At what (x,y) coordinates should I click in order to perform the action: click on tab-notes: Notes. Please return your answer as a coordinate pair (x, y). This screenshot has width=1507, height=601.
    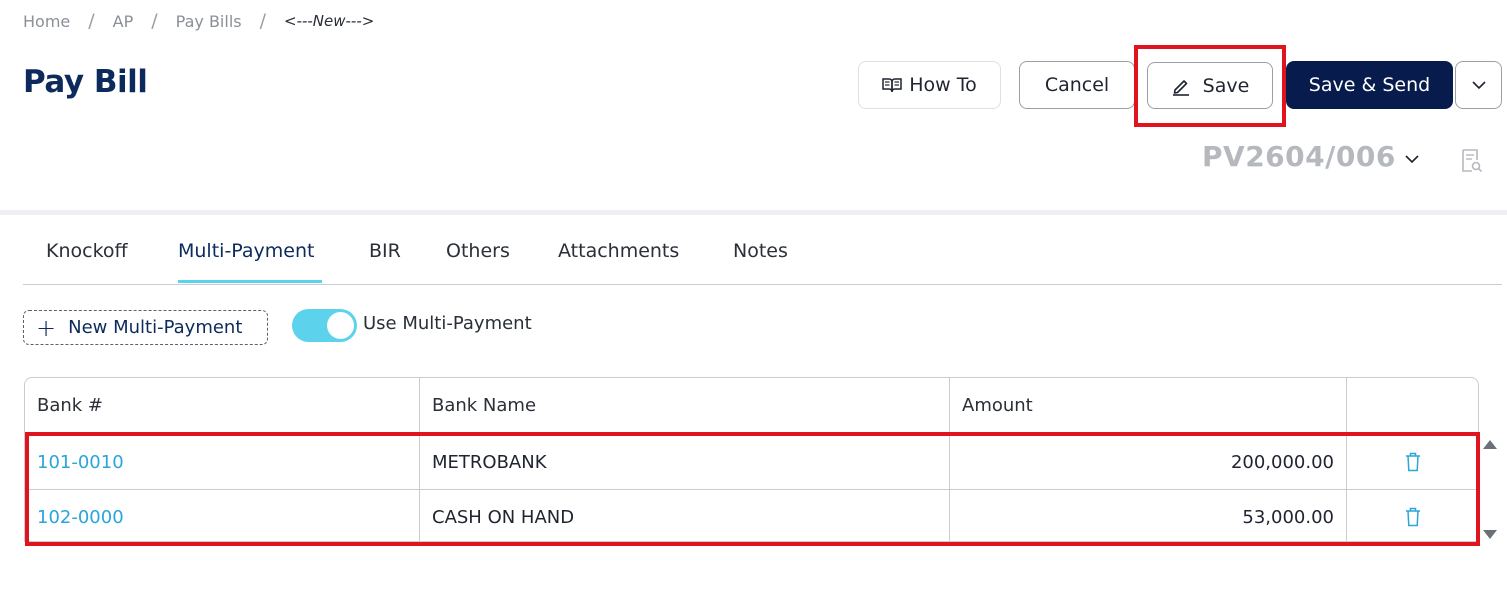
    Looking at the image, I should click on (760, 251).